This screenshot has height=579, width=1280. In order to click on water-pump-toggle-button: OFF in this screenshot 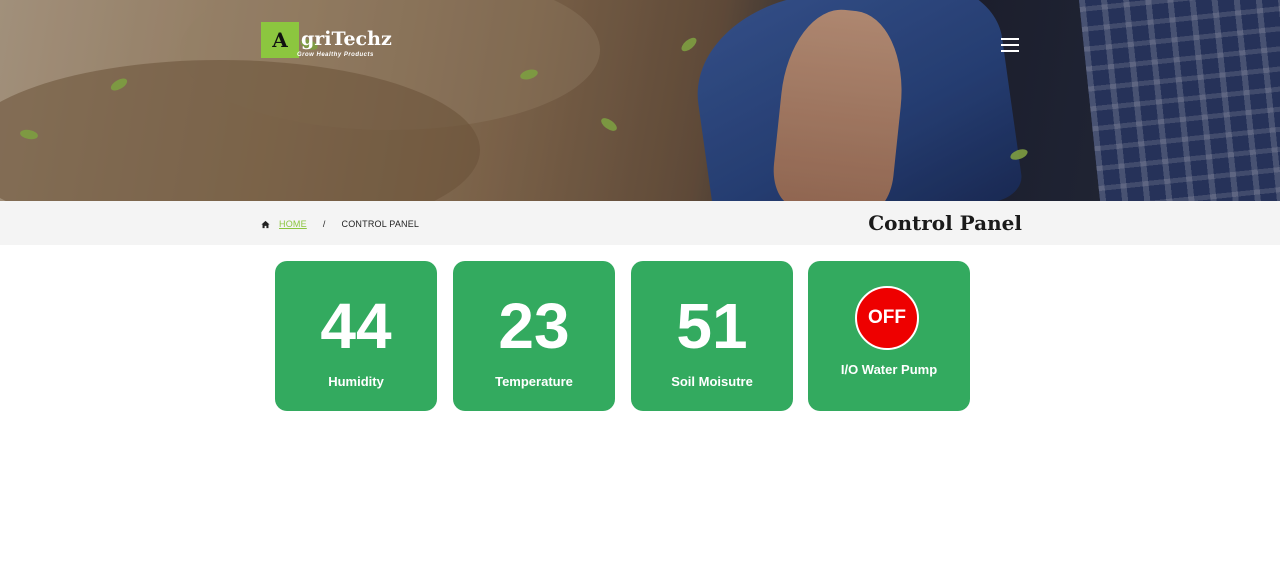, I will do `click(887, 318)`.